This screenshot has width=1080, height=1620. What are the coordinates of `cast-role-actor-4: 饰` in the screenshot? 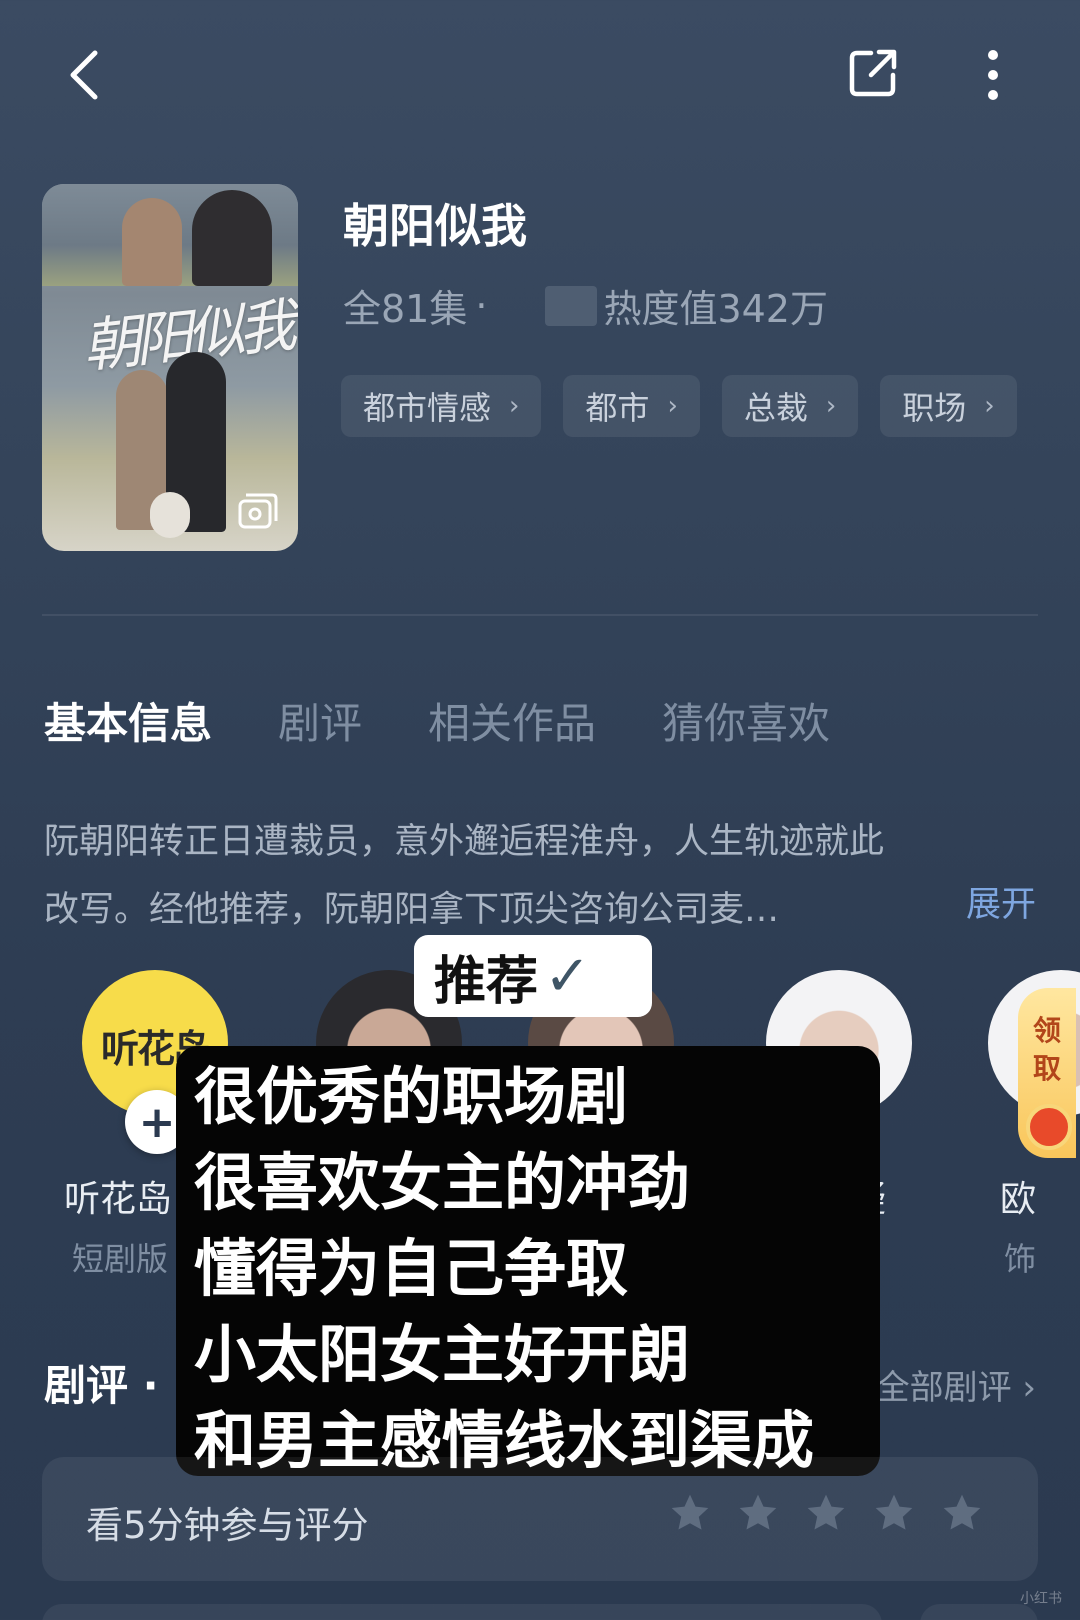 It's located at (1020, 1259).